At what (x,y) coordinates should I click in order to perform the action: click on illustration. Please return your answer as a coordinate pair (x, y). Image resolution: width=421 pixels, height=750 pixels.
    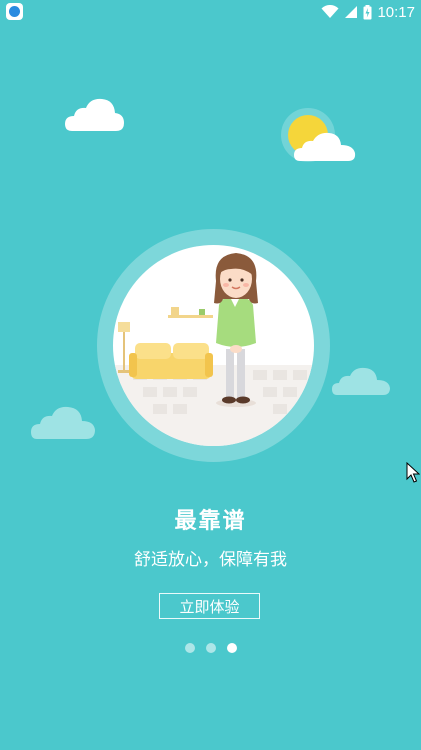
    Looking at the image, I should click on (213, 345).